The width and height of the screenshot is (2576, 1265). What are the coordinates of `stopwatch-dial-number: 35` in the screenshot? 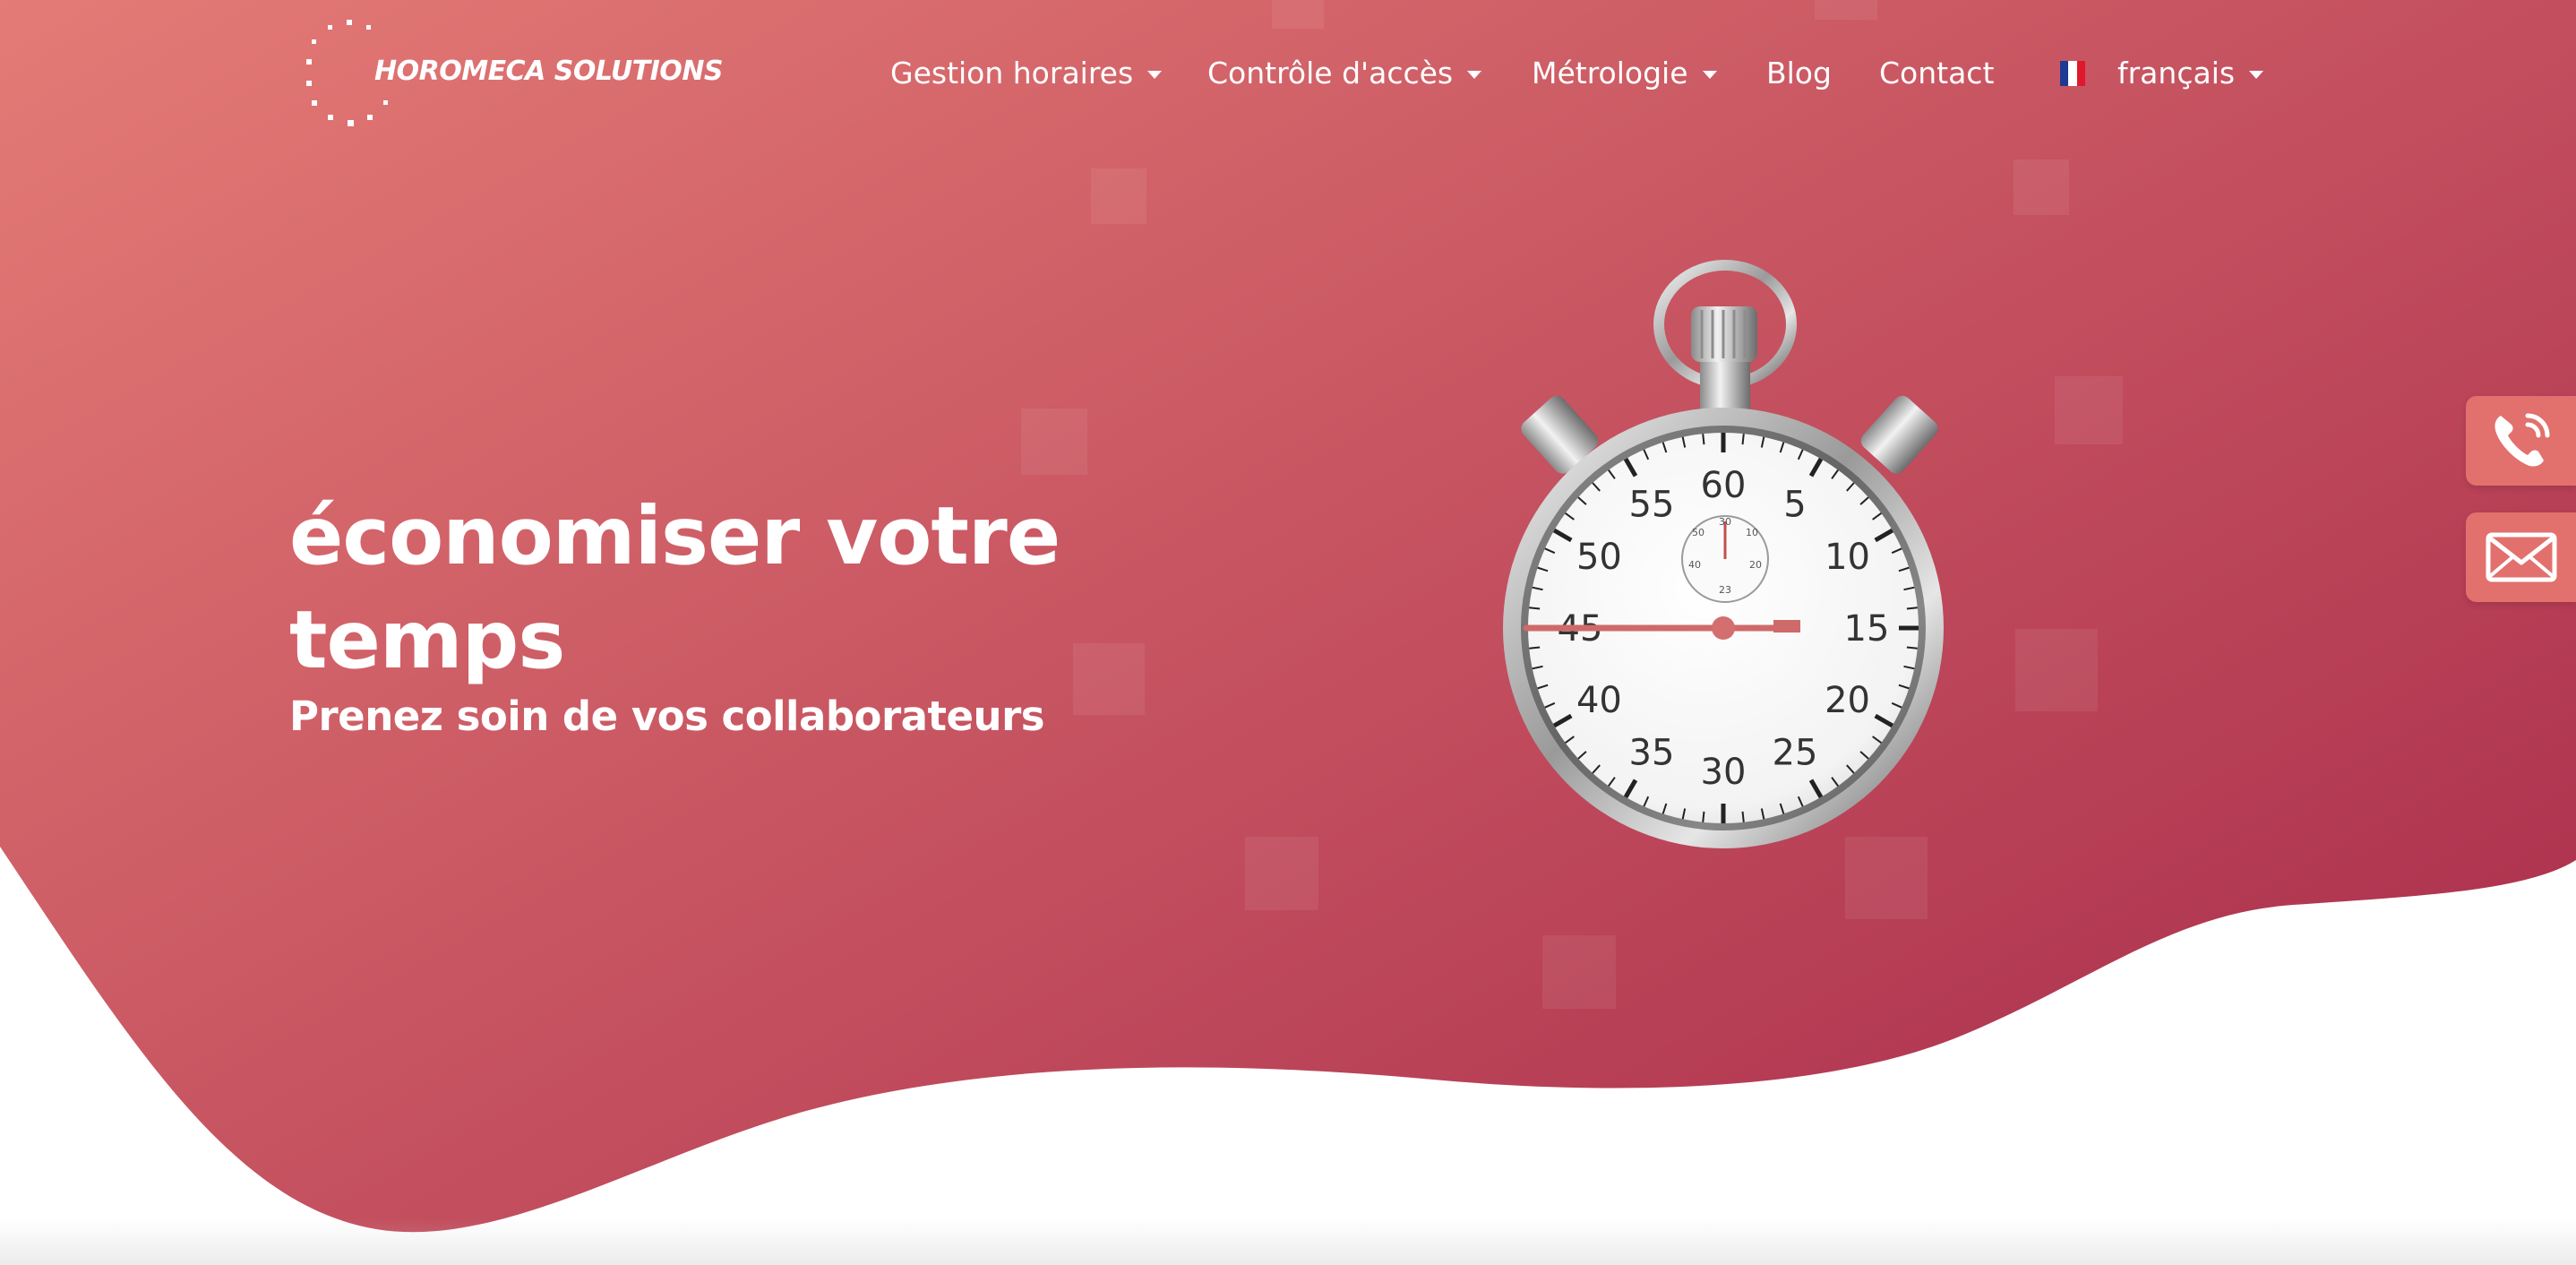 It's located at (1652, 753).